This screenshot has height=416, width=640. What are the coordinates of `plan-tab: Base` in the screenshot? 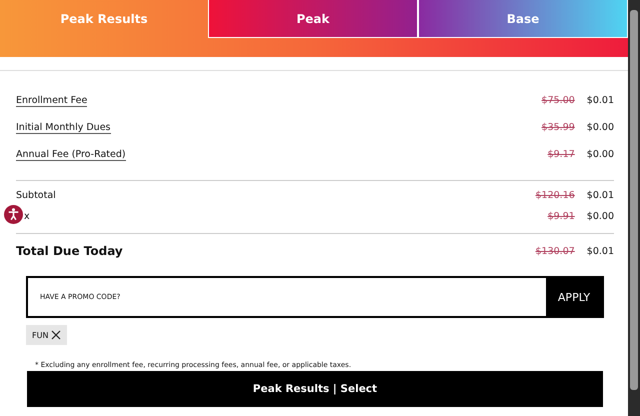 It's located at (523, 19).